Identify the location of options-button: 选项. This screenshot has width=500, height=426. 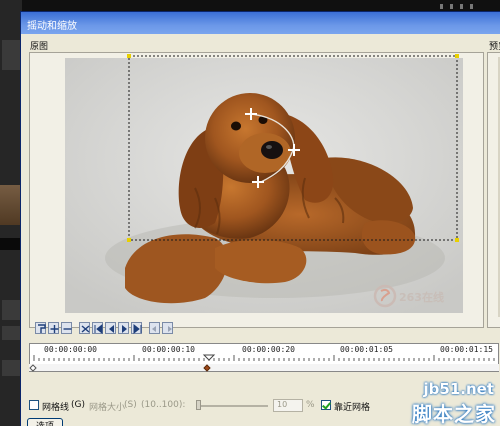
(45, 422).